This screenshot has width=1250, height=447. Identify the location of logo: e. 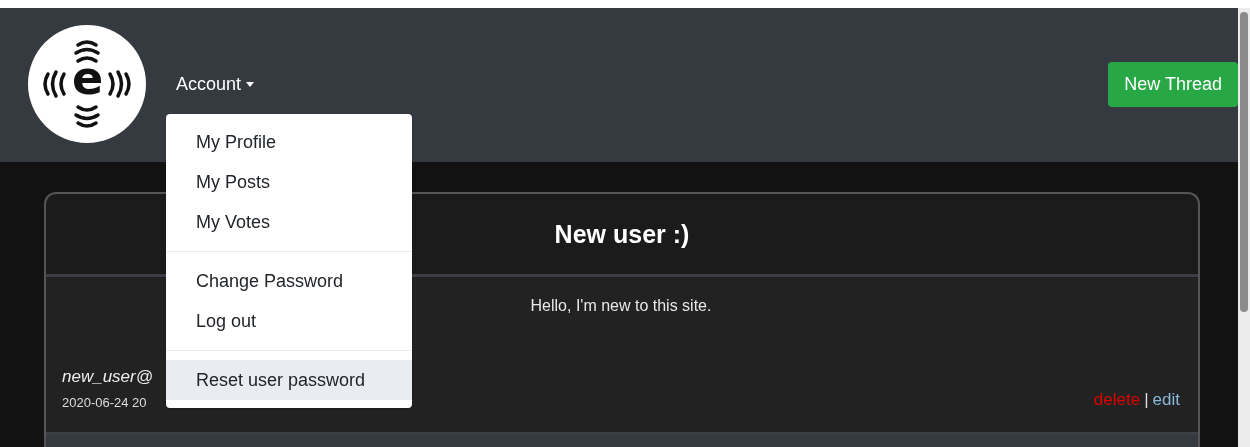
(87, 84).